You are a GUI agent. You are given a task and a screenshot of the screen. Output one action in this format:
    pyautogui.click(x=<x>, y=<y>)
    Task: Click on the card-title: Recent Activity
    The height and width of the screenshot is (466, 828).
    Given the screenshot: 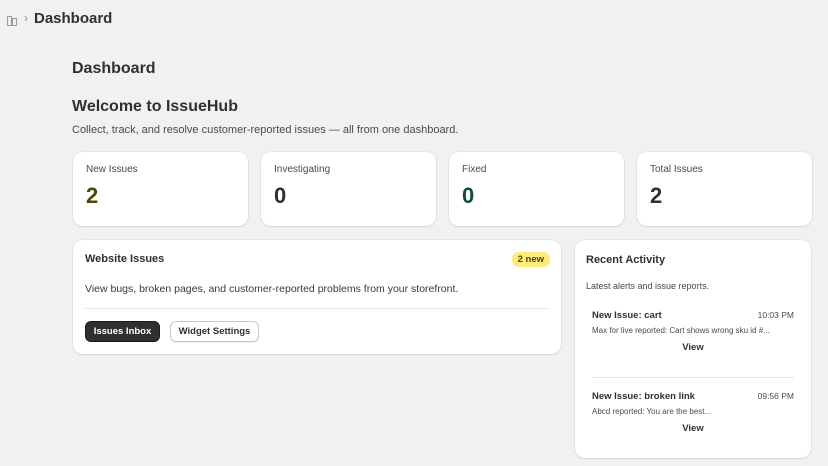 What is the action you would take?
    pyautogui.click(x=626, y=260)
    